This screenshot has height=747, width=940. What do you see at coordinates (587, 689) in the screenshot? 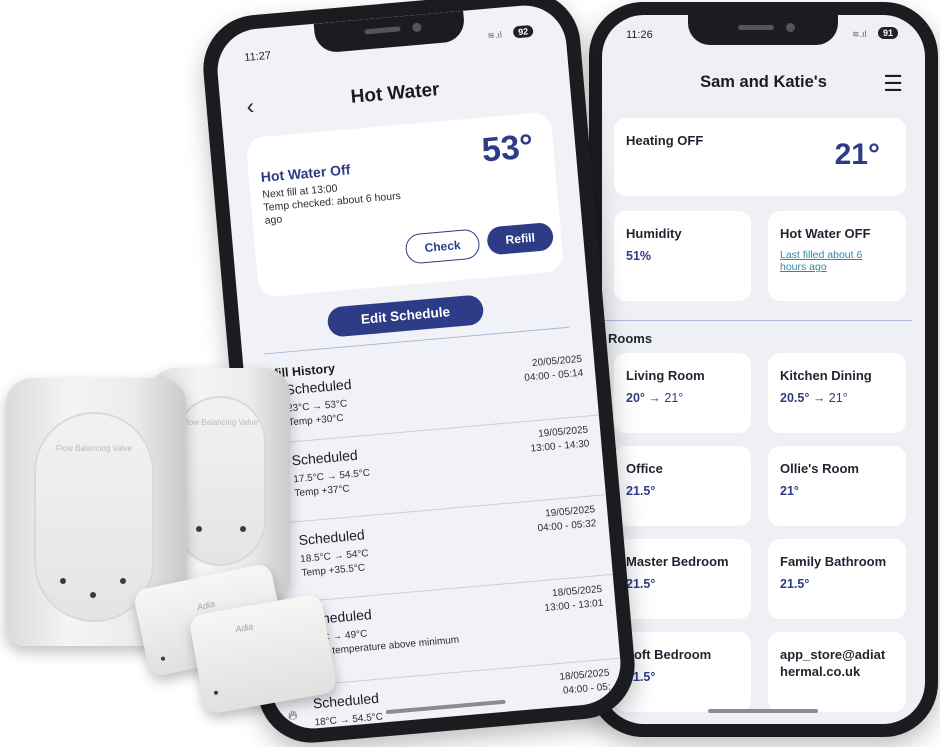
I see `history-time: 04:00 - 05:` at bounding box center [587, 689].